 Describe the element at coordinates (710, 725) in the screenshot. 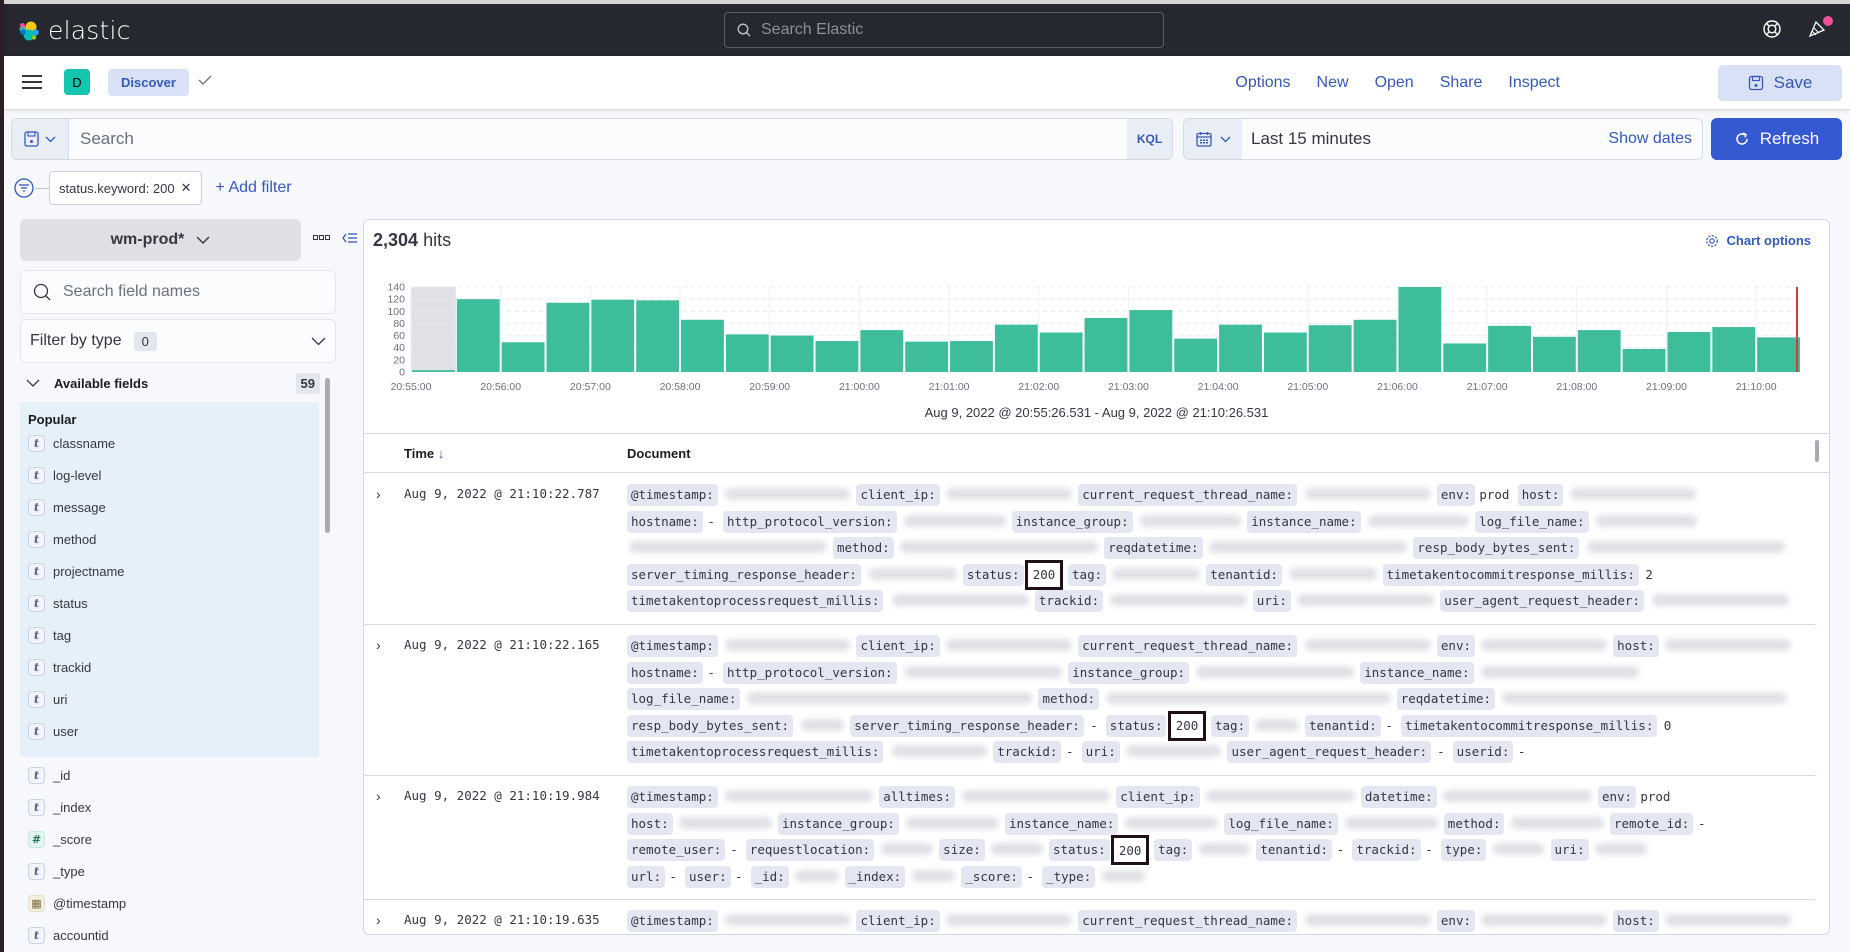

I see `field-key-chip: resp_body_bytes_sent:` at that location.